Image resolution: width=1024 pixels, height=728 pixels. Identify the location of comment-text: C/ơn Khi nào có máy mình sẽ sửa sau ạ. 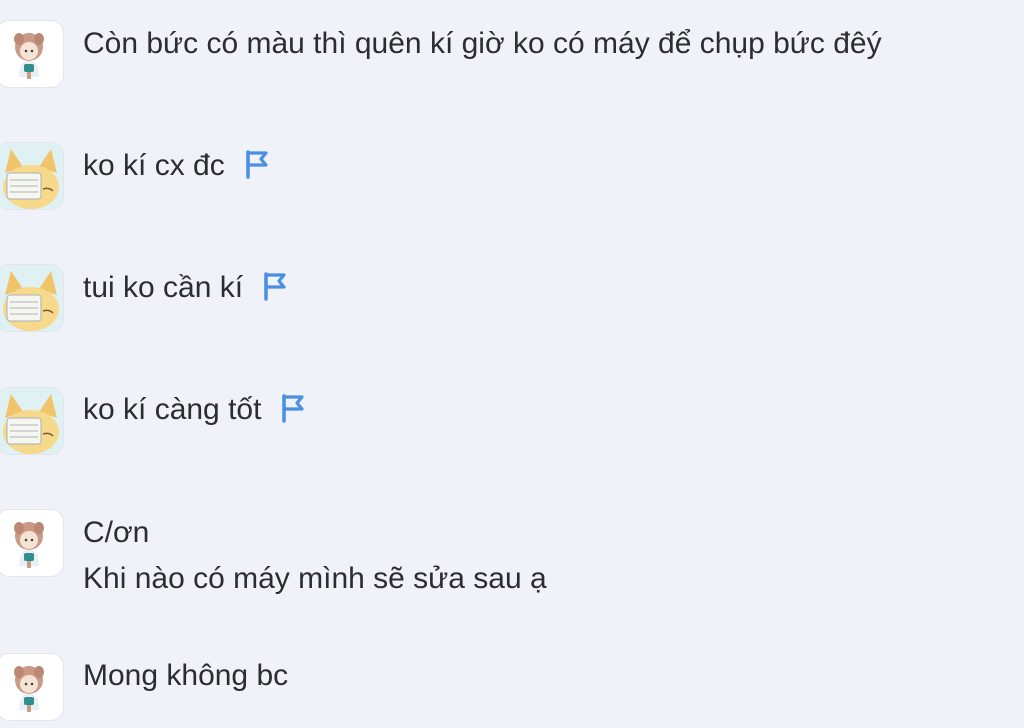
(315, 556).